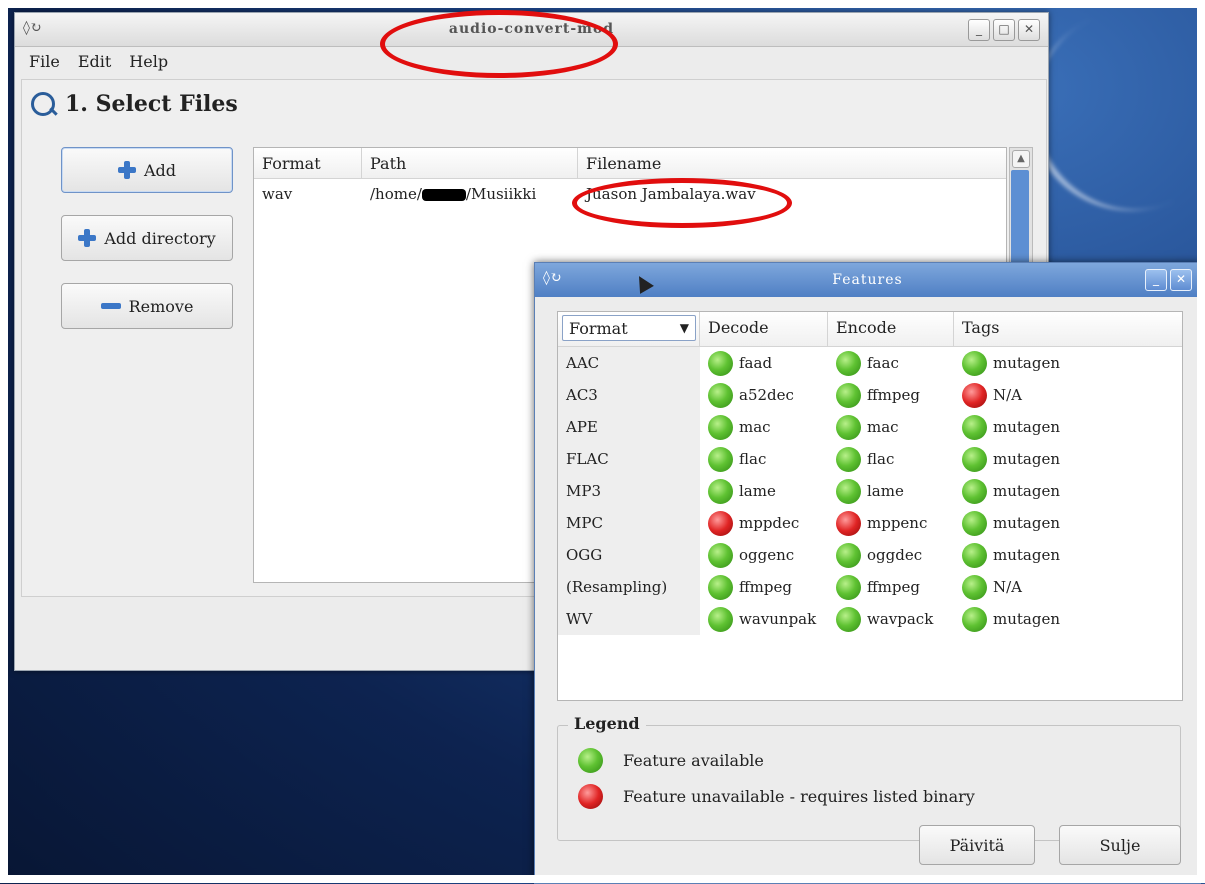  I want to click on cell-decode: lame, so click(764, 491).